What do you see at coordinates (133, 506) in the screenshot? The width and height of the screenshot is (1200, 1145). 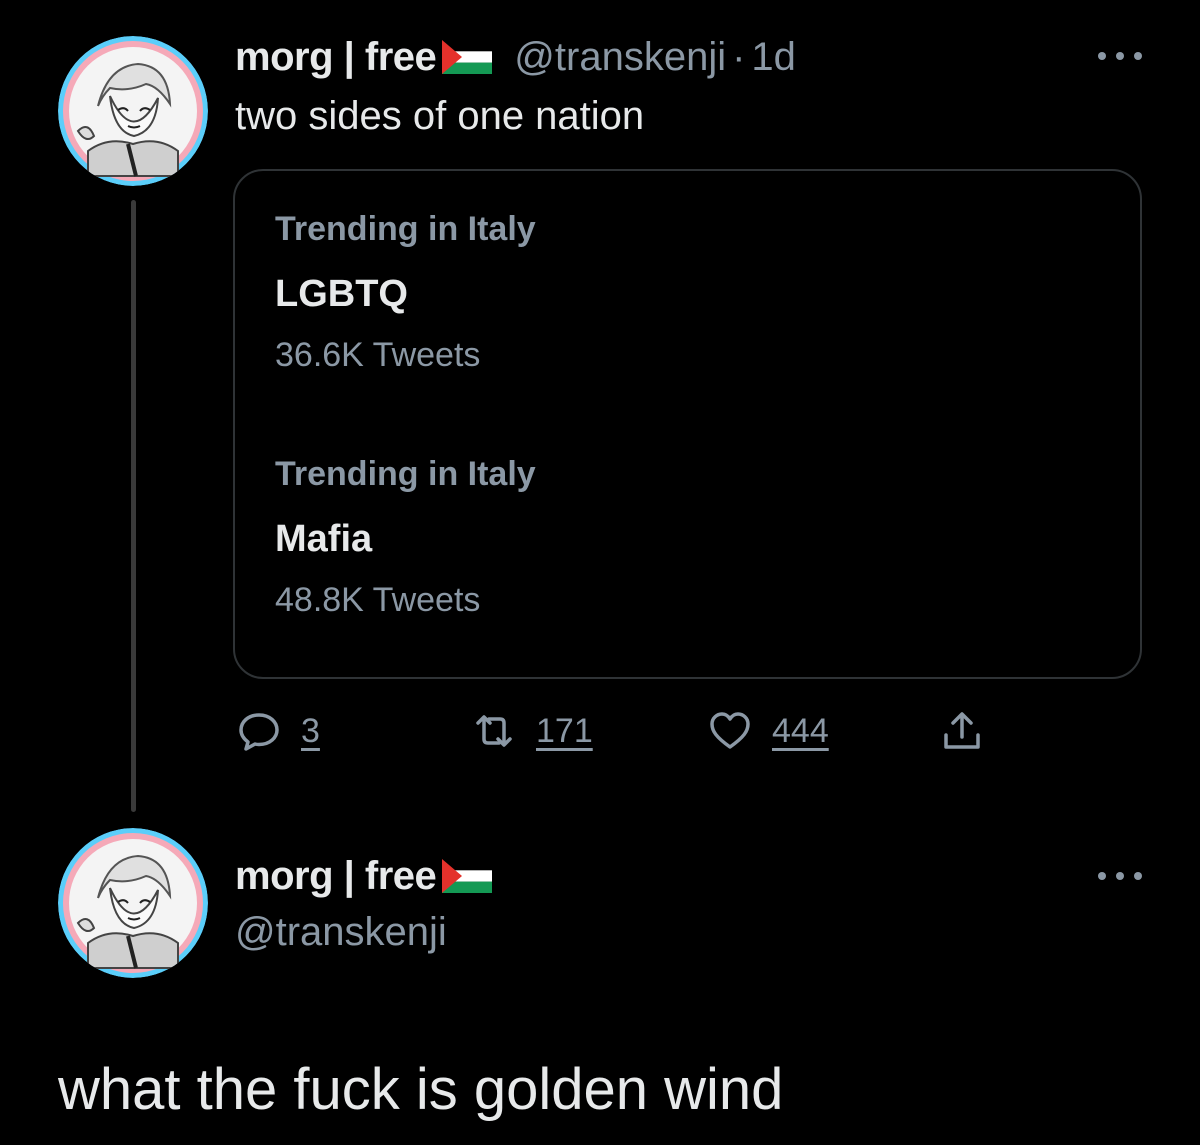 I see `thread-connector-line` at bounding box center [133, 506].